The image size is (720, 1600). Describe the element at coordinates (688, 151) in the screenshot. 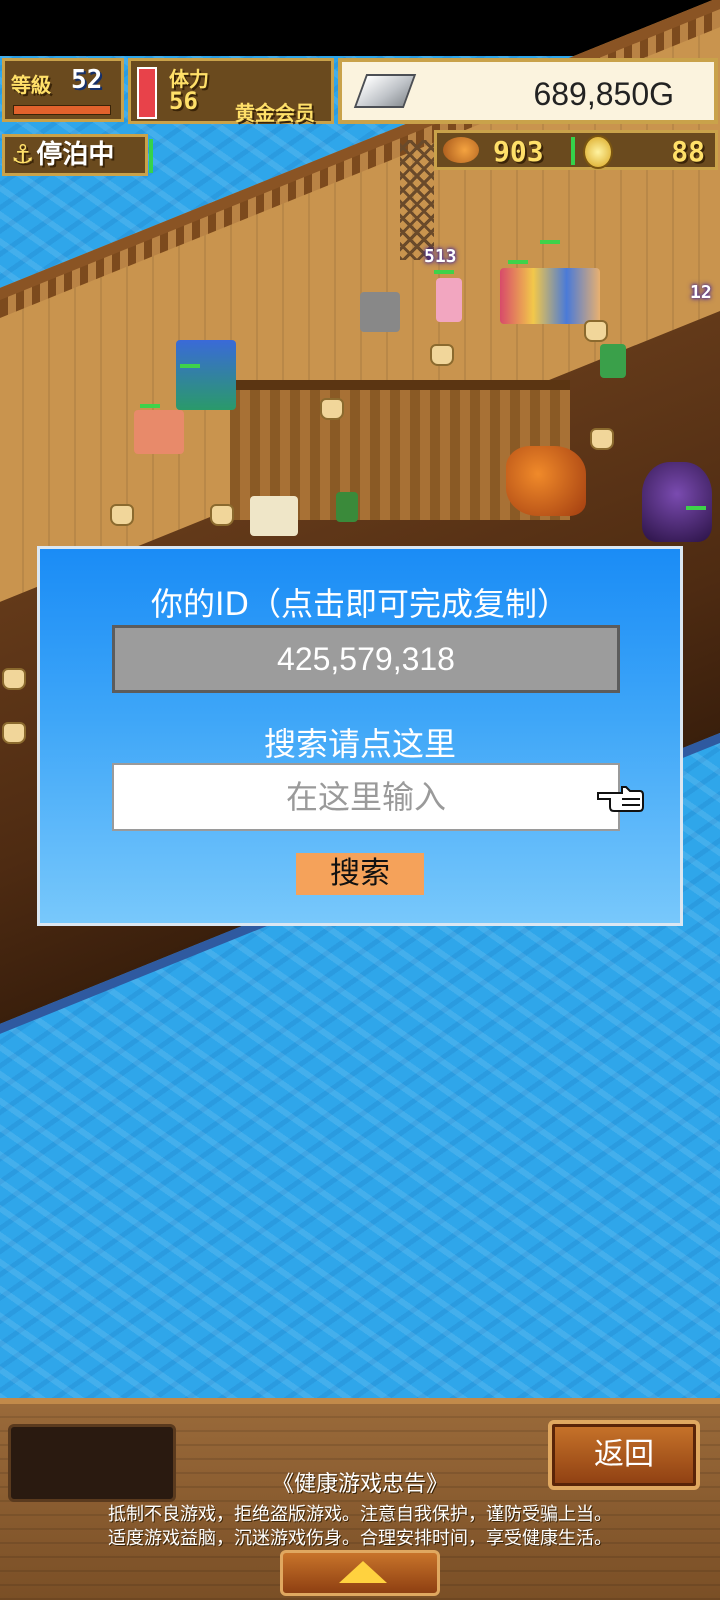

I see `coin-count: 88` at that location.